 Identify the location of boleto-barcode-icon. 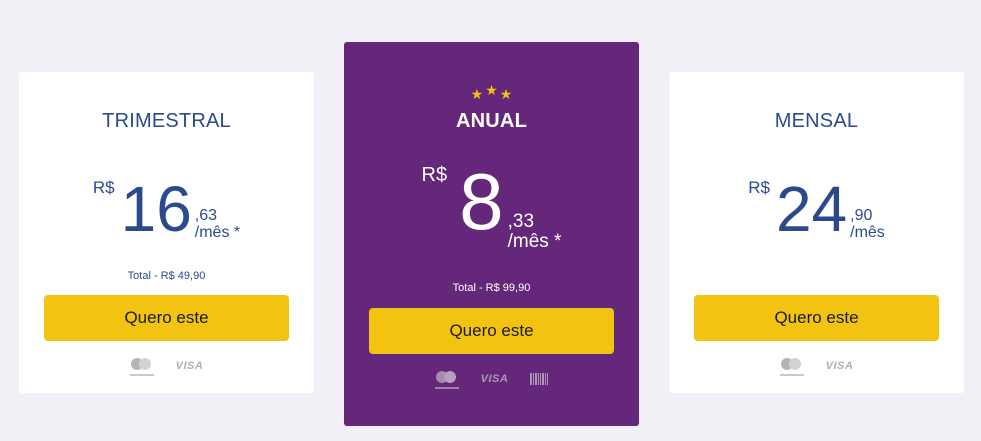
(539, 379).